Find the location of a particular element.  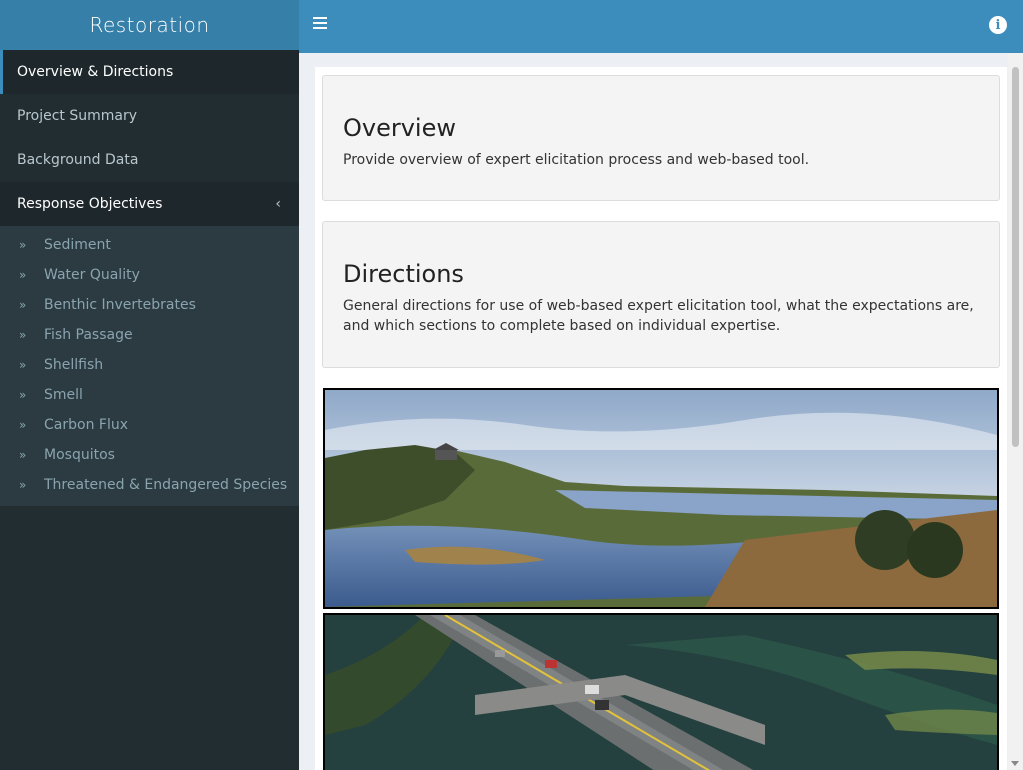

submenu-item-label: Carbon Flux is located at coordinates (86, 425).